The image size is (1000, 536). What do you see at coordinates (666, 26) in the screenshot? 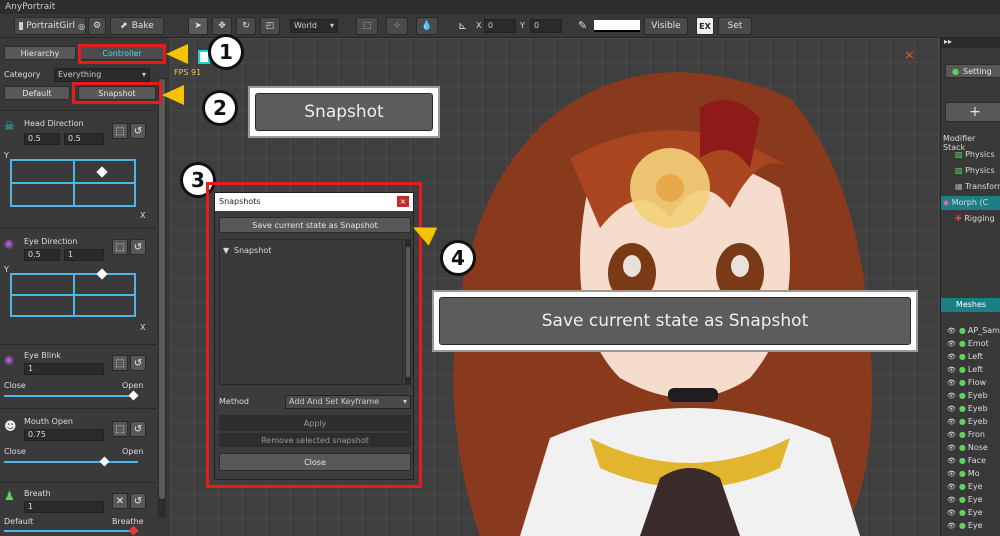
I see `visible-button: Visible` at bounding box center [666, 26].